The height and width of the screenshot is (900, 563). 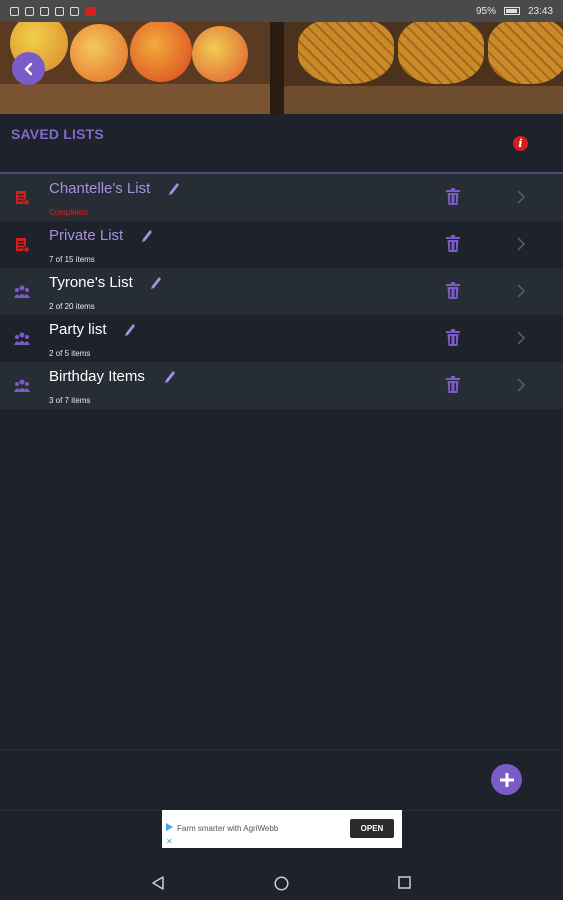 I want to click on list-title: Private List, so click(x=86, y=235).